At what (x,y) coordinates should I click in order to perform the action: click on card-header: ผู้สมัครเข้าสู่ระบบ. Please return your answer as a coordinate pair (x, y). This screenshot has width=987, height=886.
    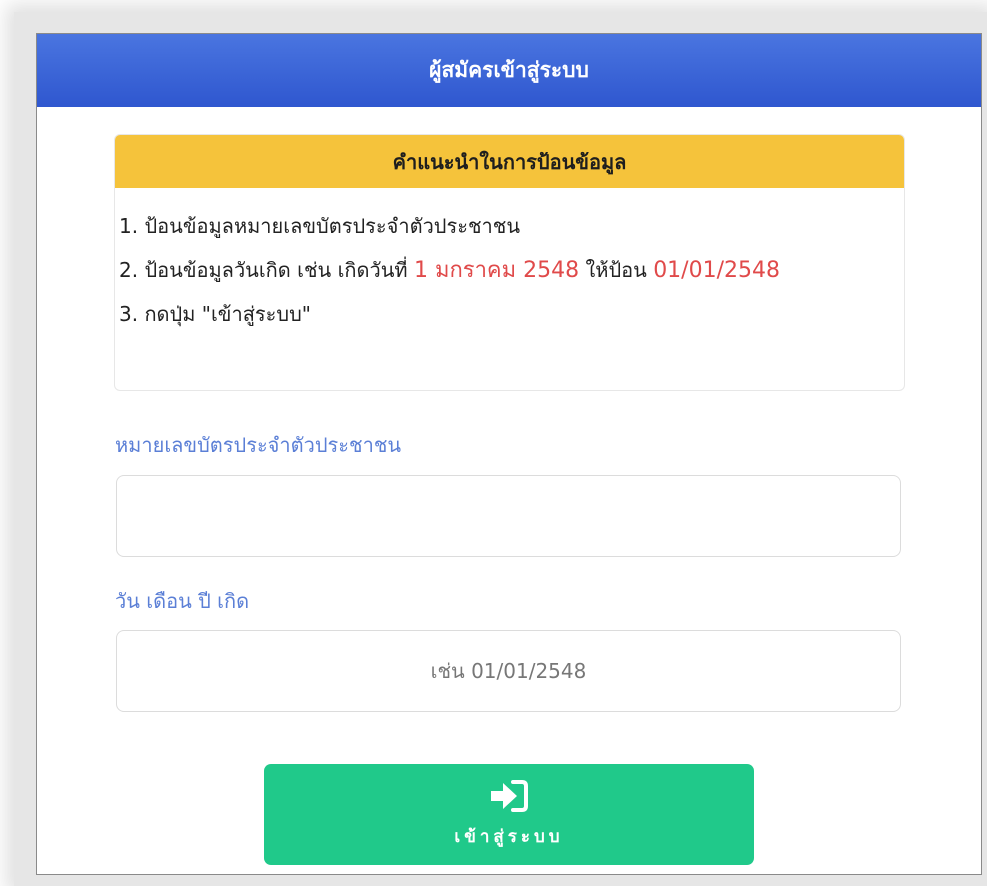
    Looking at the image, I should click on (509, 70).